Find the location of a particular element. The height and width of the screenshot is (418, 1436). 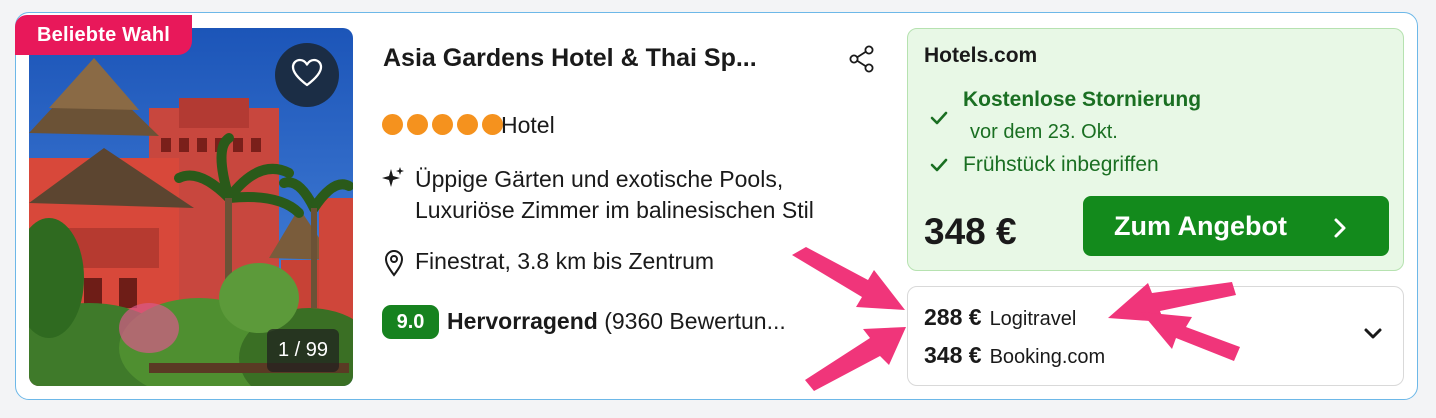

view-deal-label: Zum Angebot is located at coordinates (1200, 225).